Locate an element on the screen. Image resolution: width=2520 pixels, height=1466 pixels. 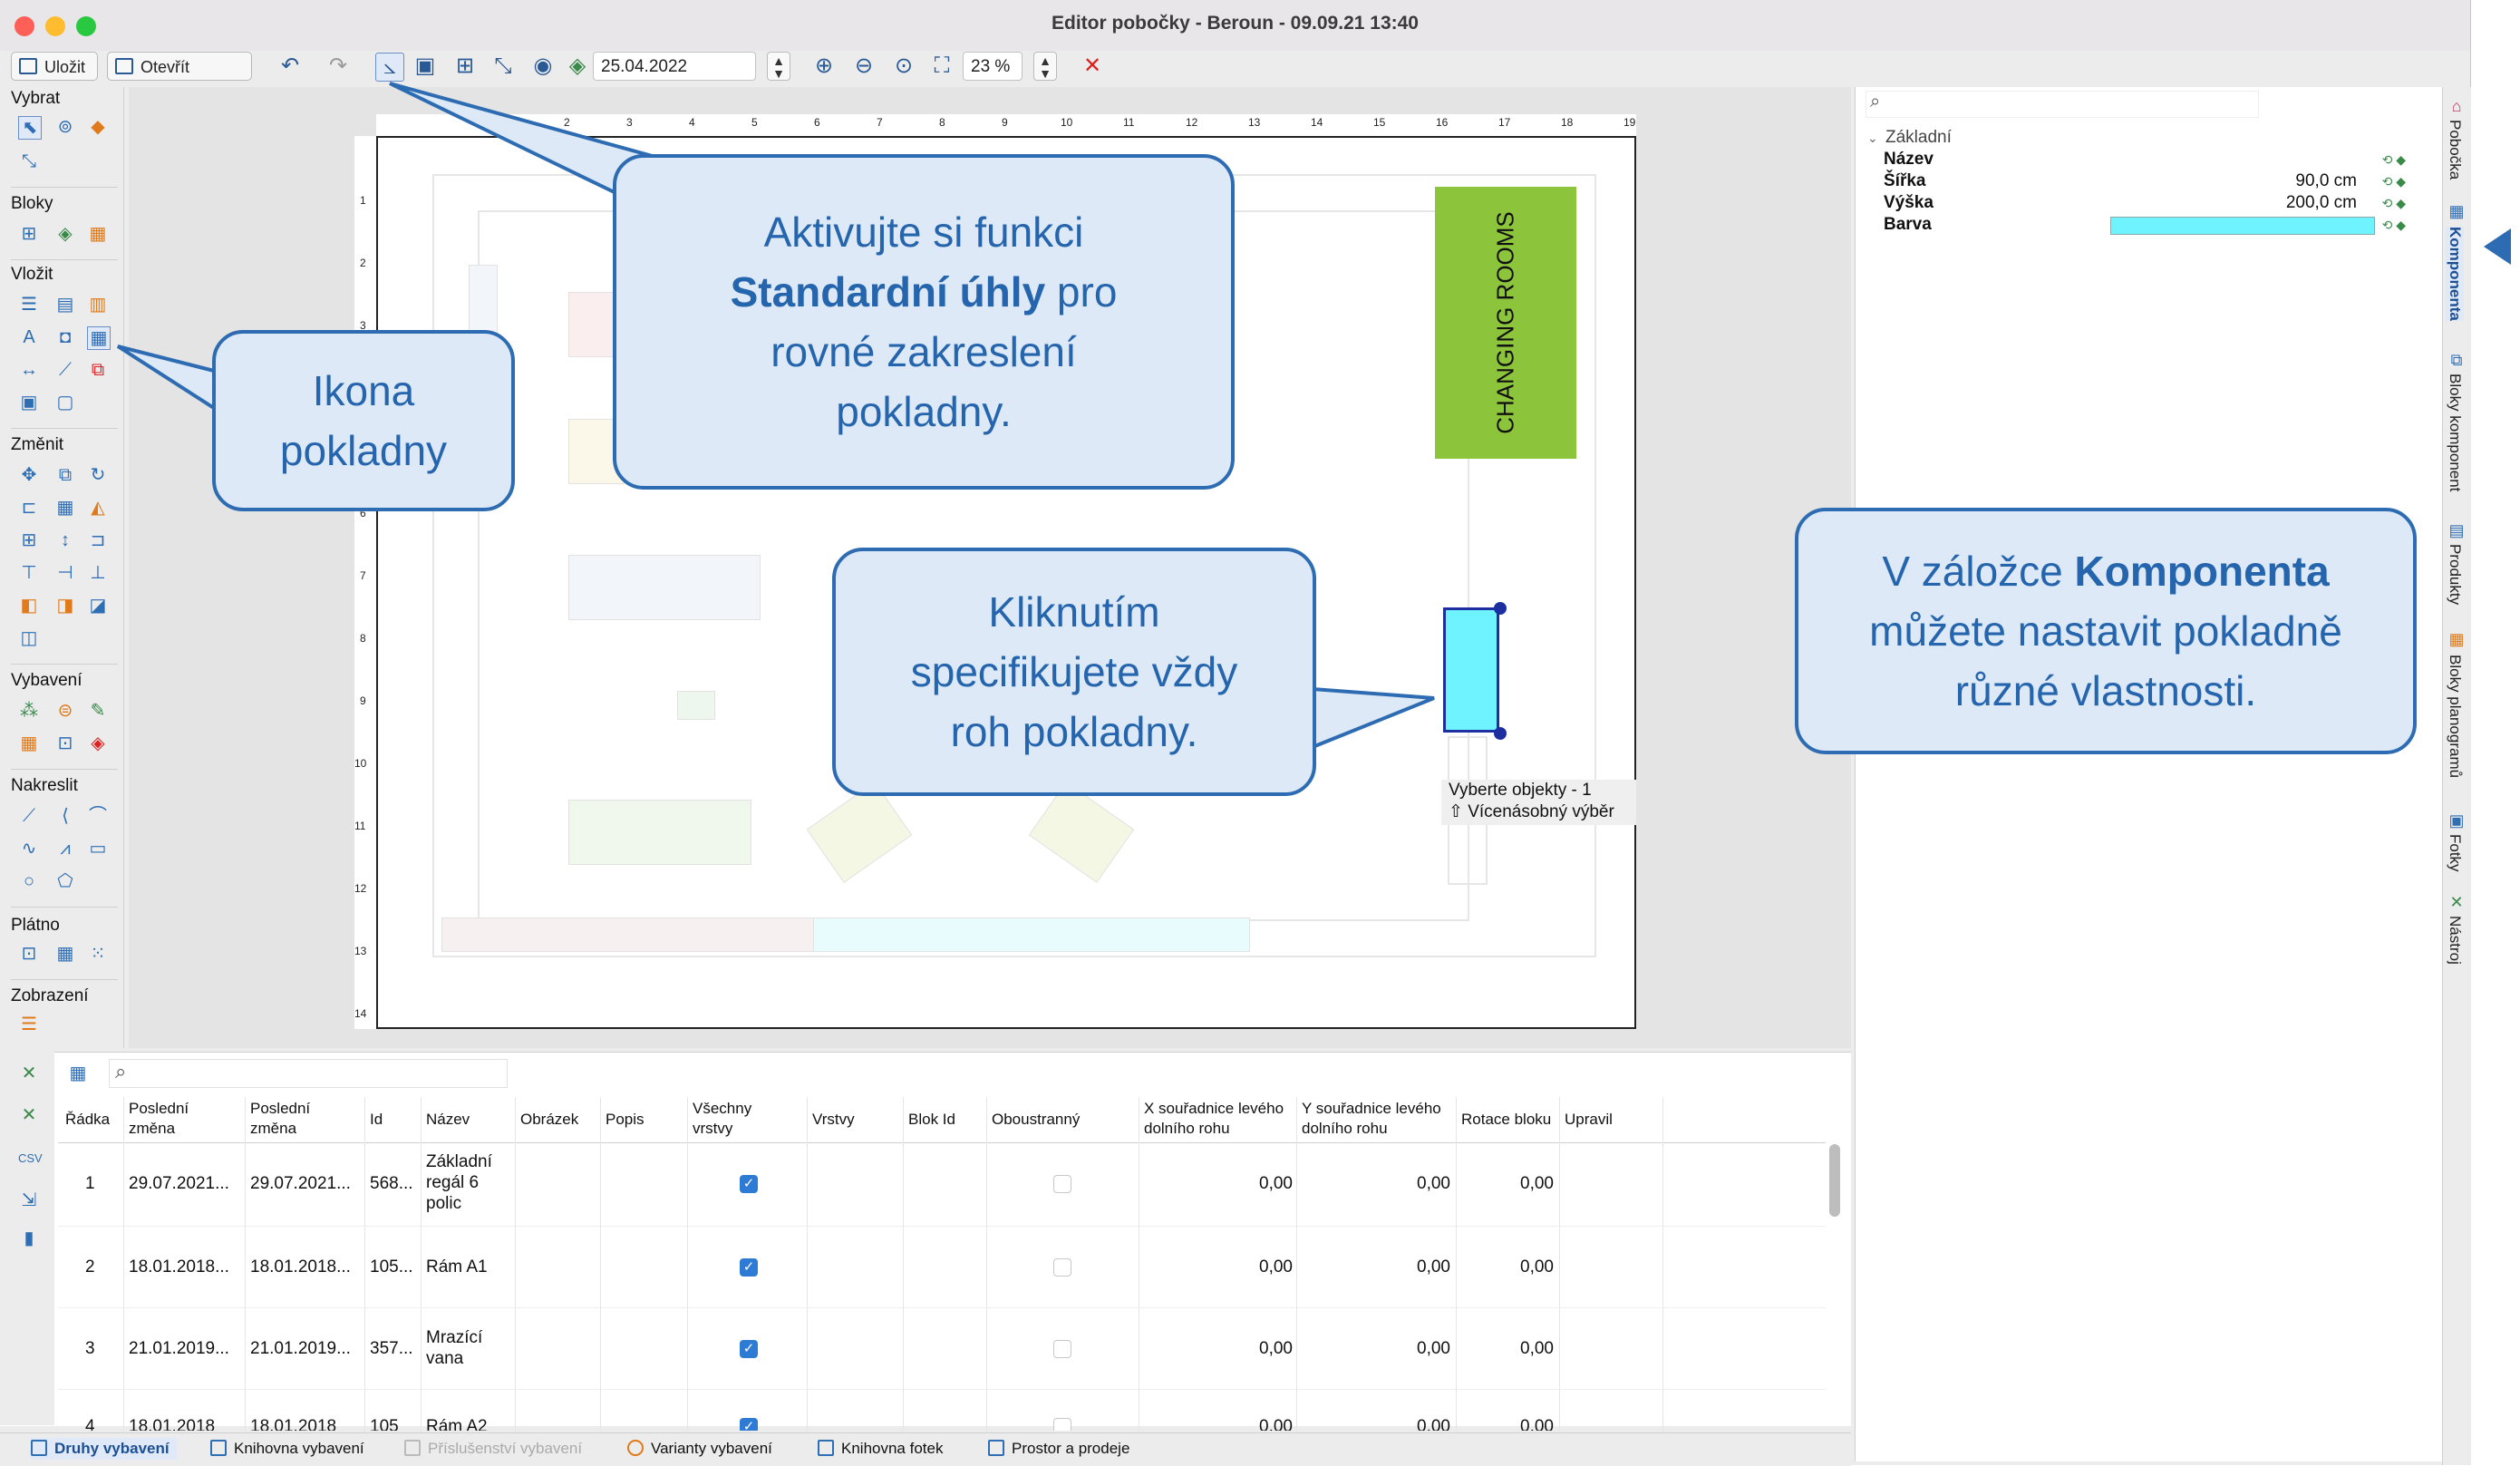
search-icon: ⌕ is located at coordinates (1875, 102).